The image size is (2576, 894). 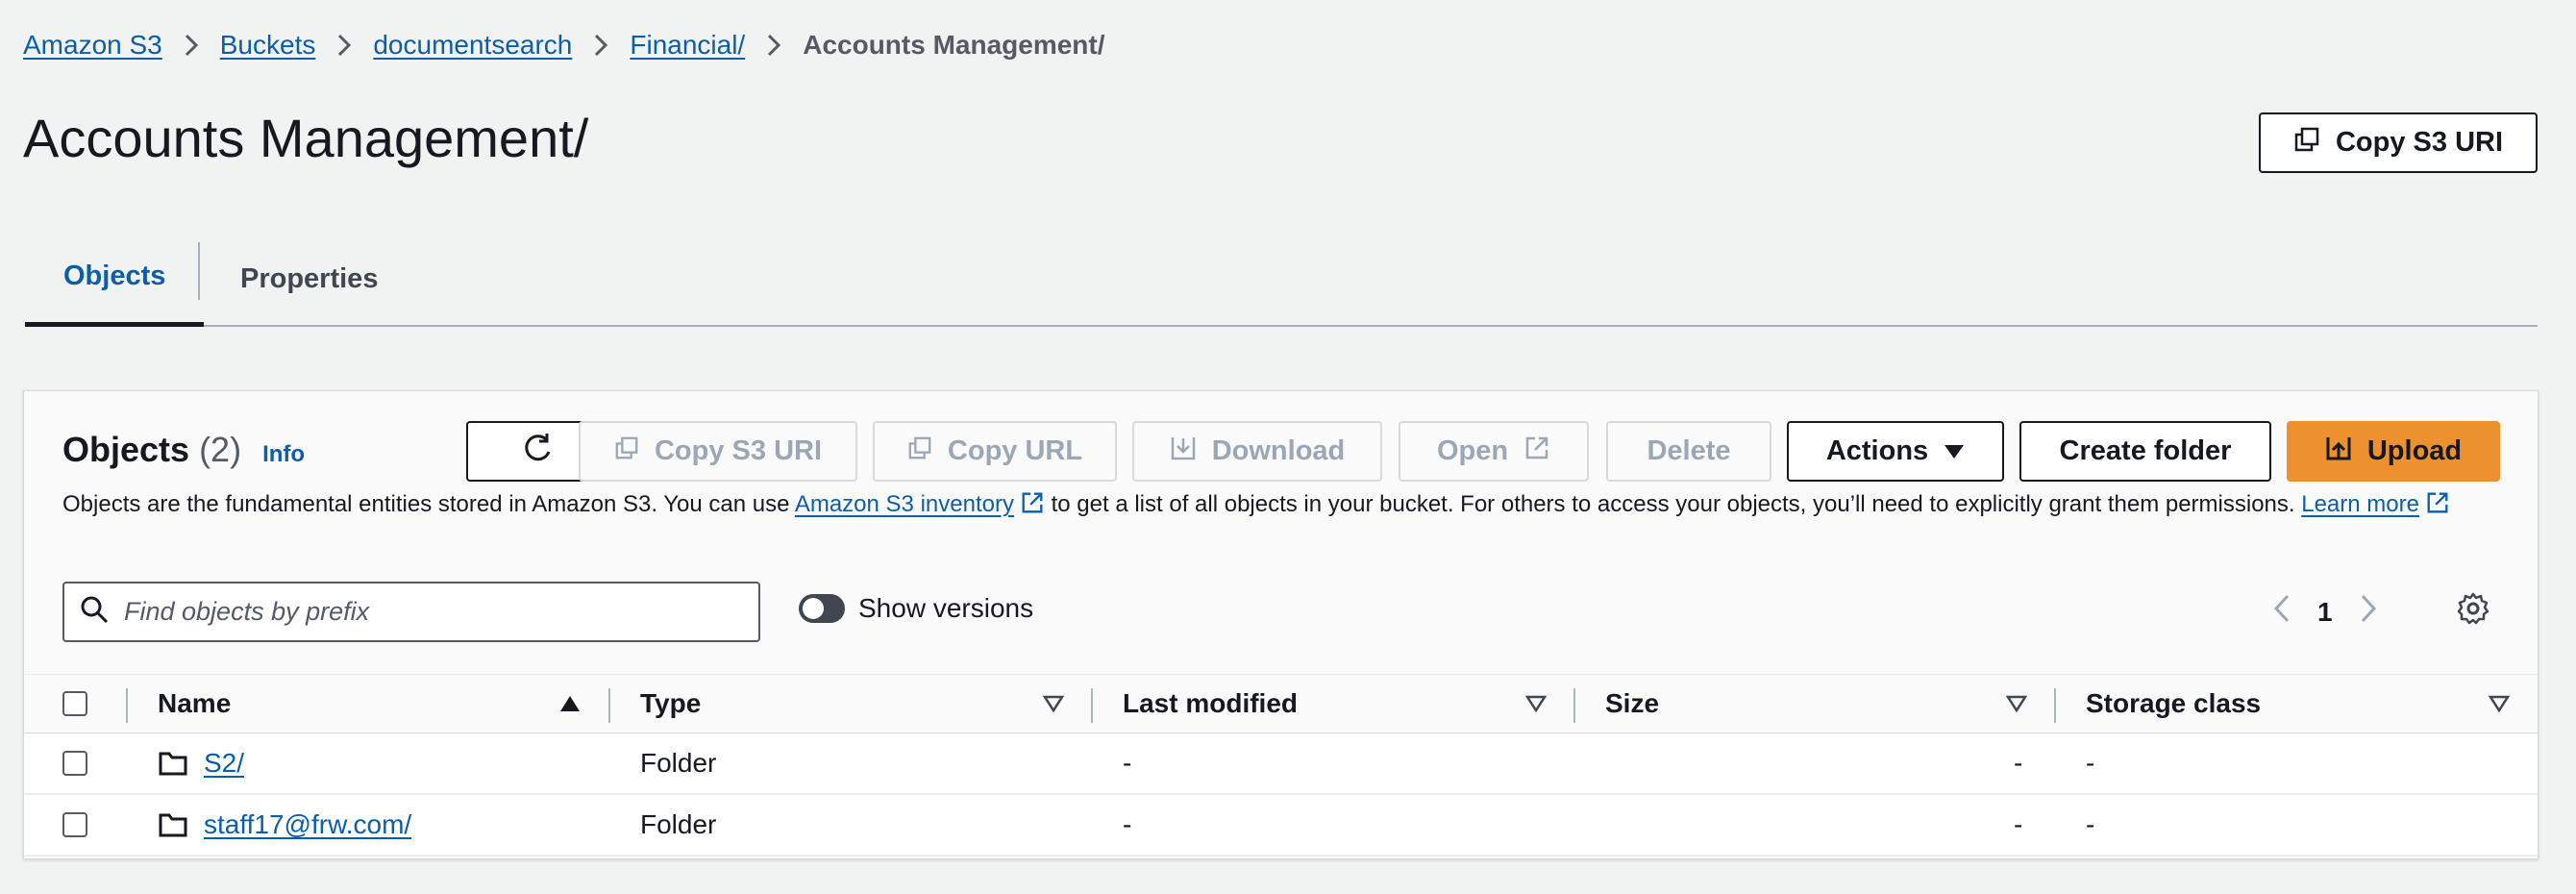 I want to click on breadcrumb-current: Accounts Management/, so click(x=954, y=45).